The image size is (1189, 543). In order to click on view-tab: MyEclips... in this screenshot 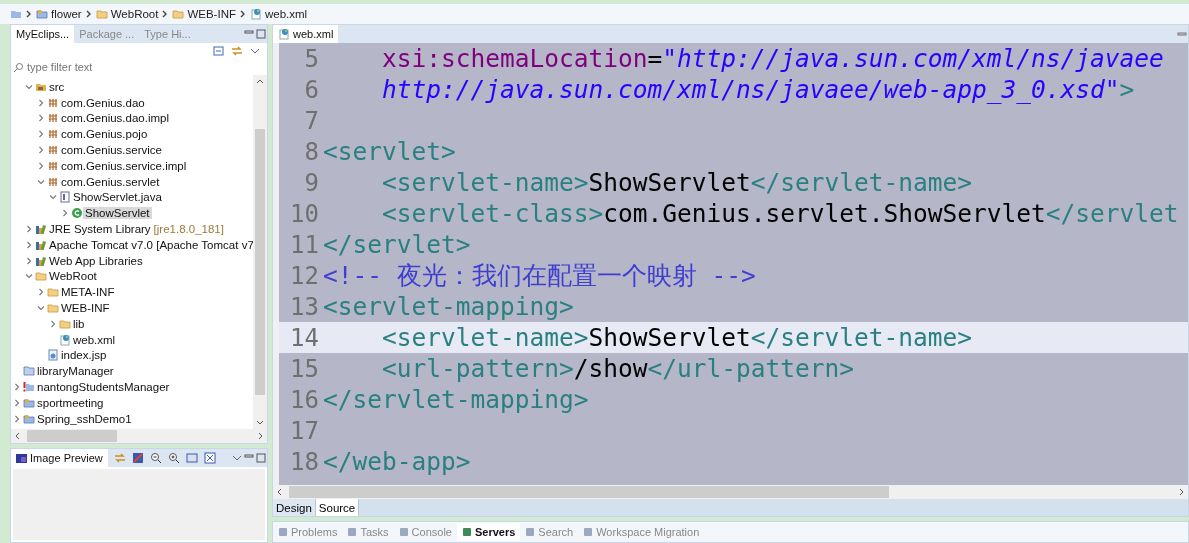, I will do `click(43, 34)`.